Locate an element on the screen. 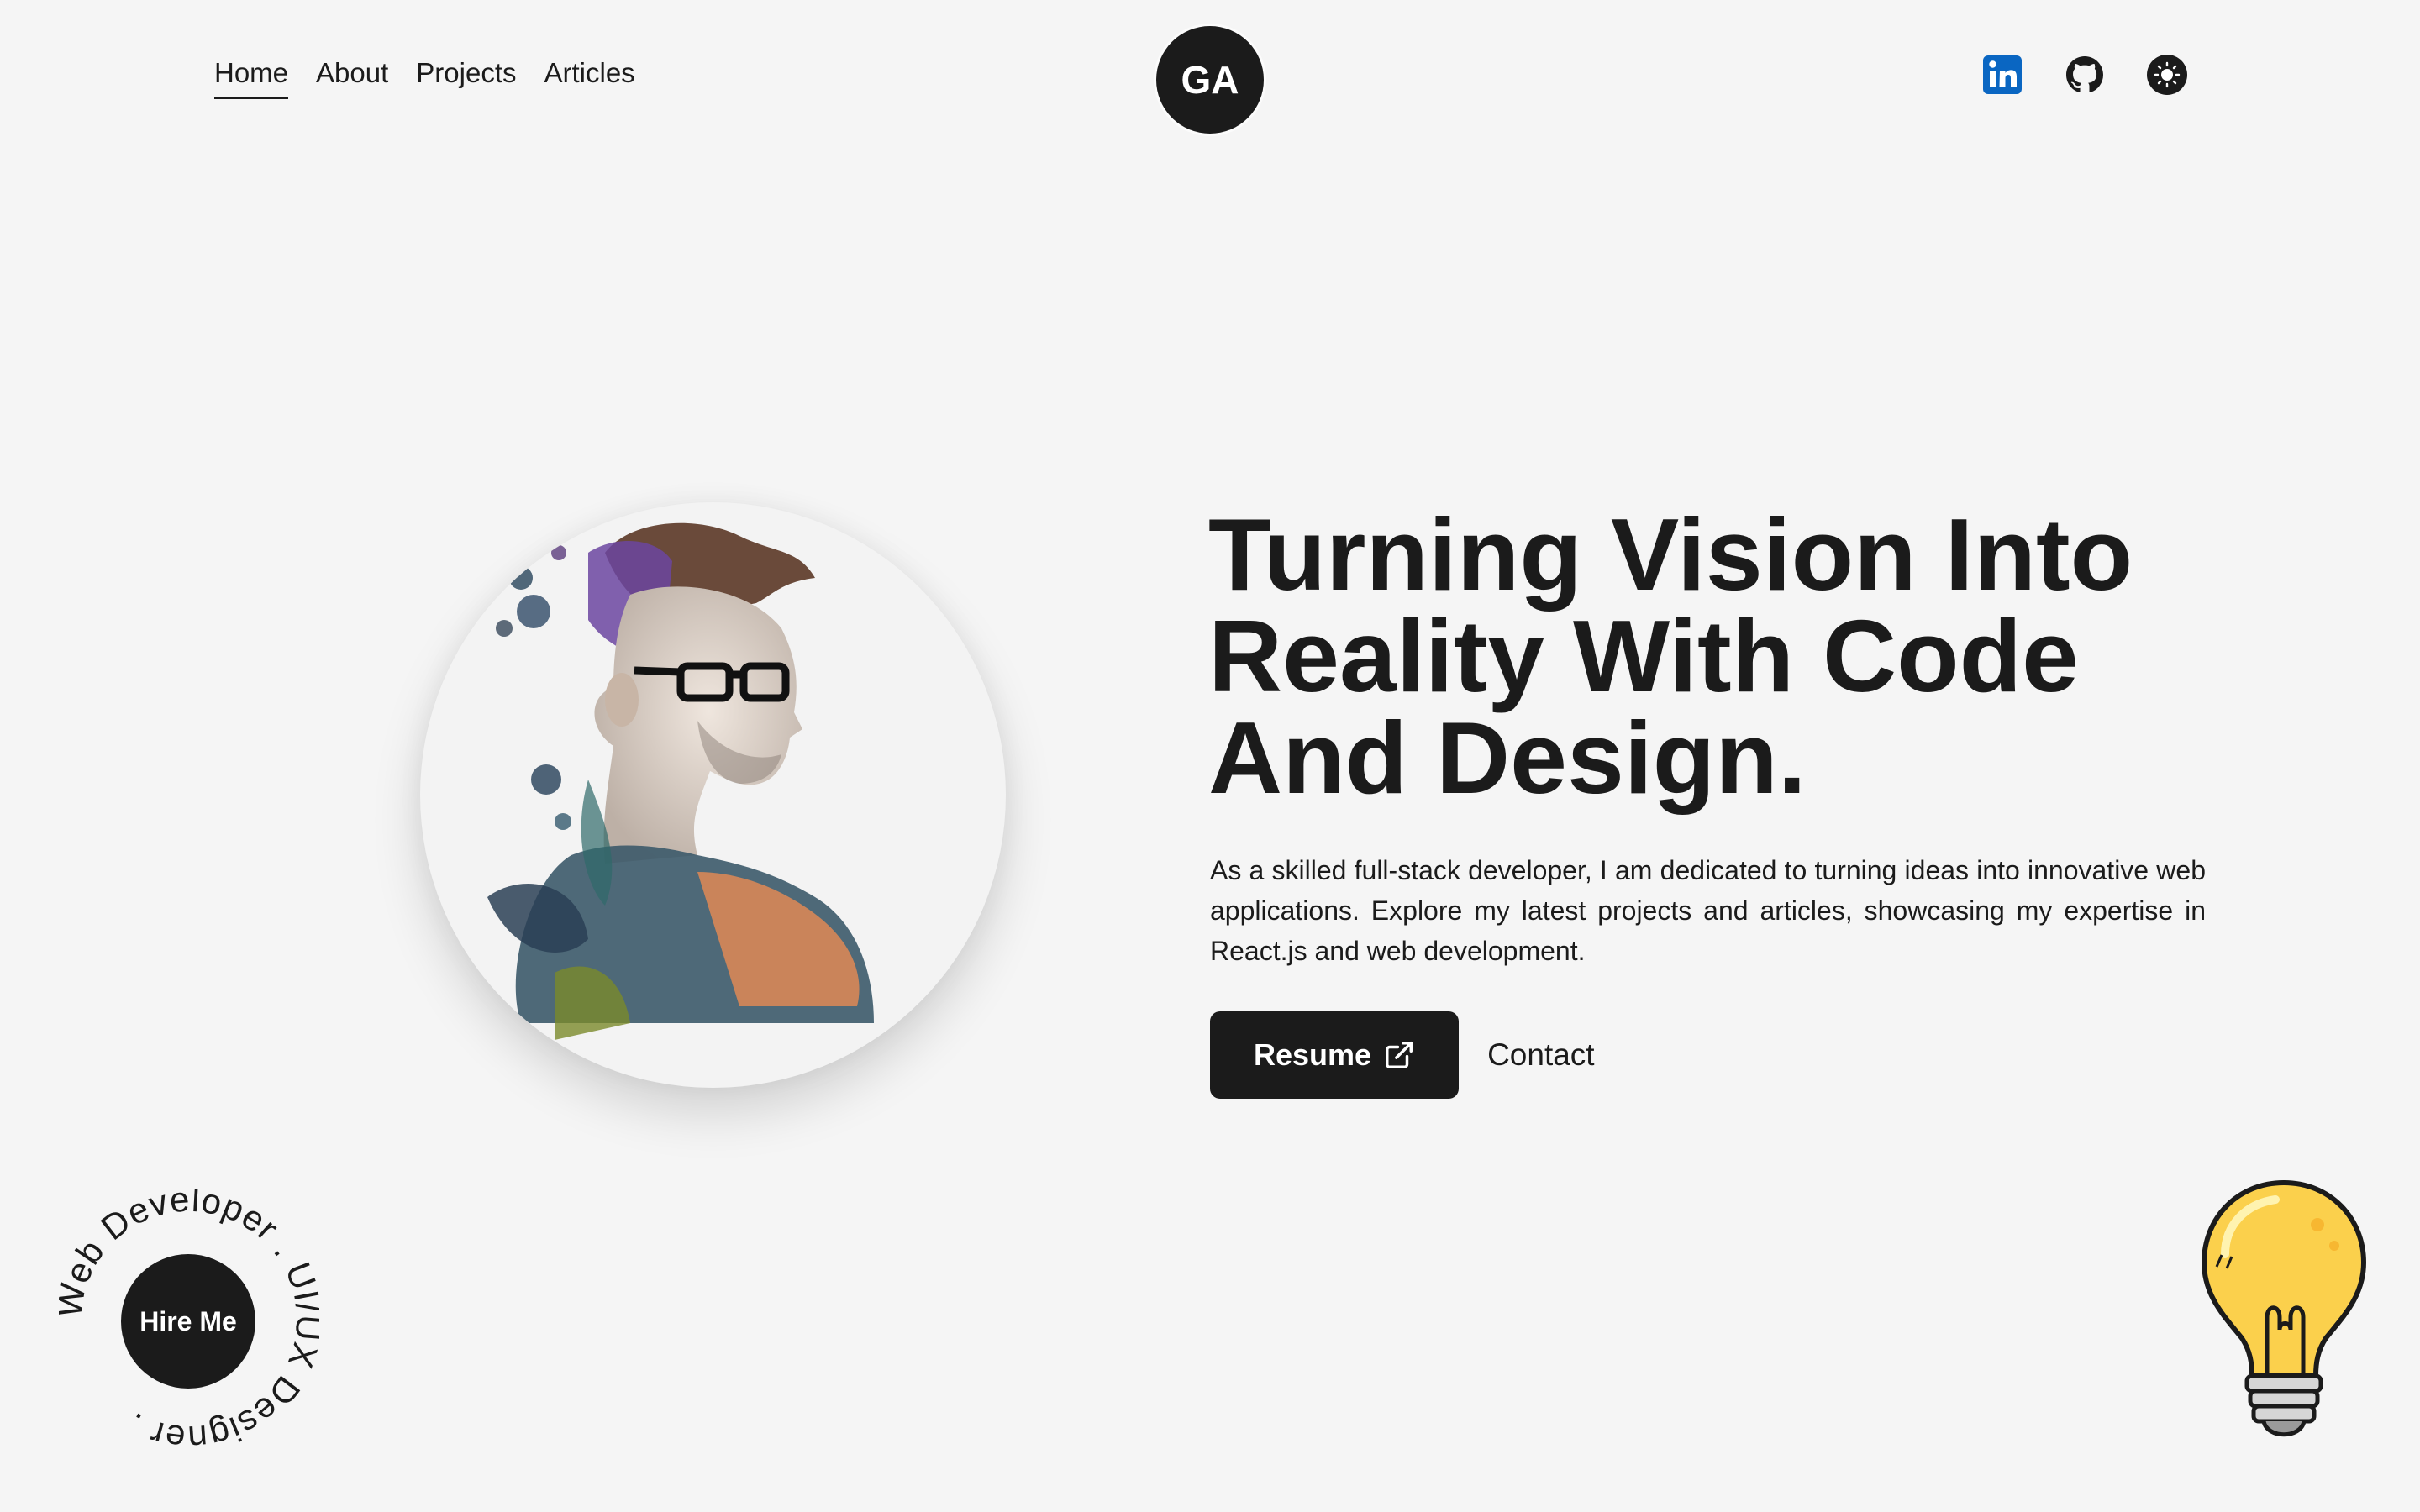 The image size is (2420, 1512). hire-me-badge: Web Developer . UI/UX Designer . Hire Me is located at coordinates (189, 1319).